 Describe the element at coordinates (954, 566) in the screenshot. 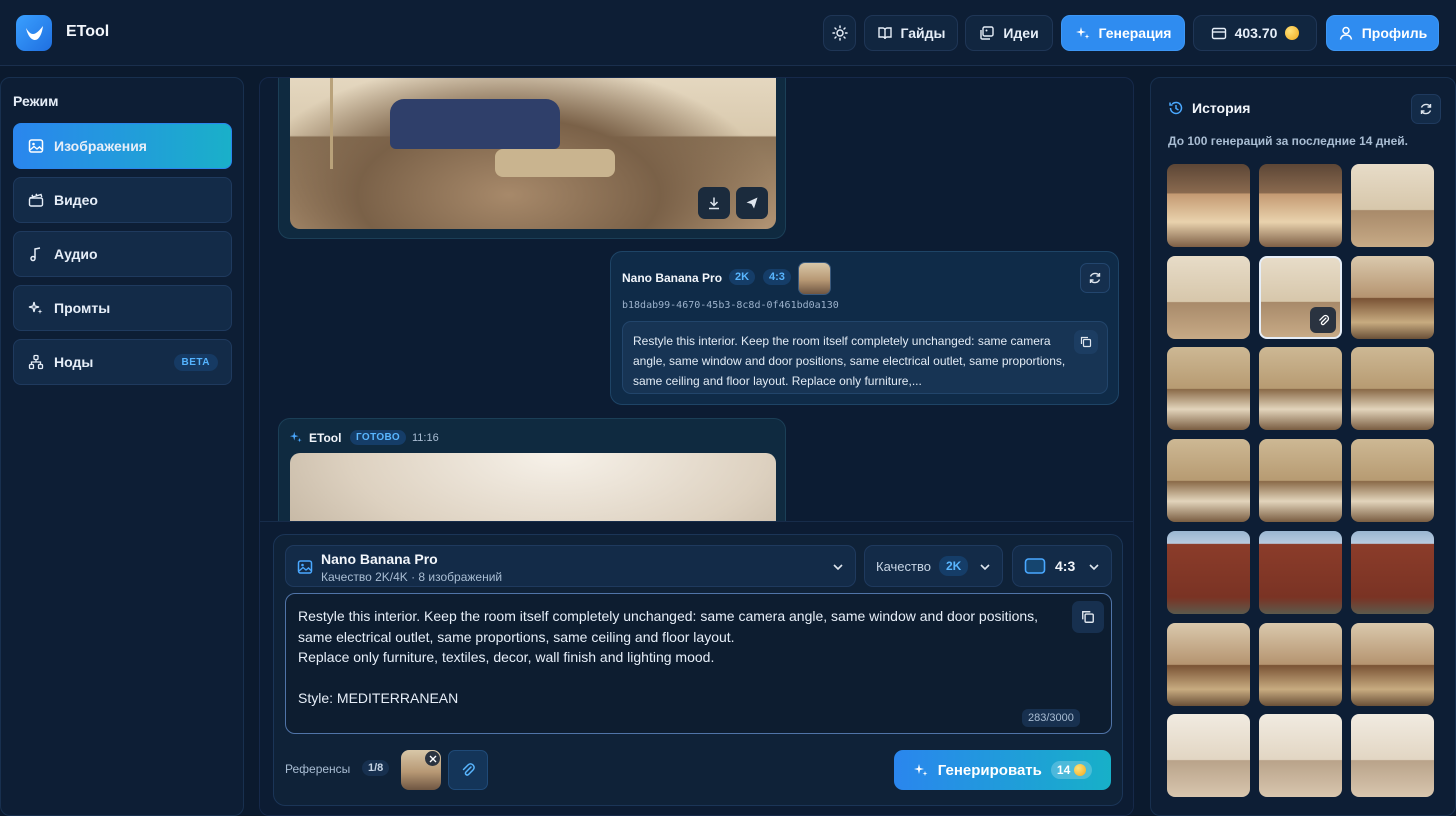

I see `quality-value: 2K` at that location.